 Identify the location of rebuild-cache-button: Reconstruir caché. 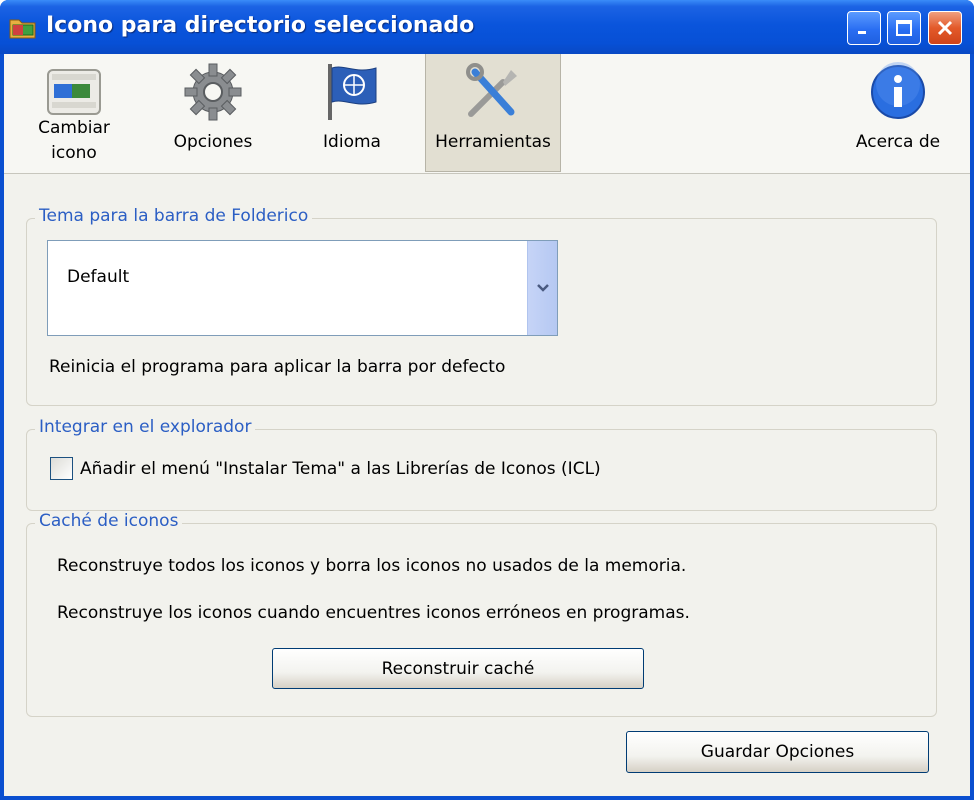
(458, 668).